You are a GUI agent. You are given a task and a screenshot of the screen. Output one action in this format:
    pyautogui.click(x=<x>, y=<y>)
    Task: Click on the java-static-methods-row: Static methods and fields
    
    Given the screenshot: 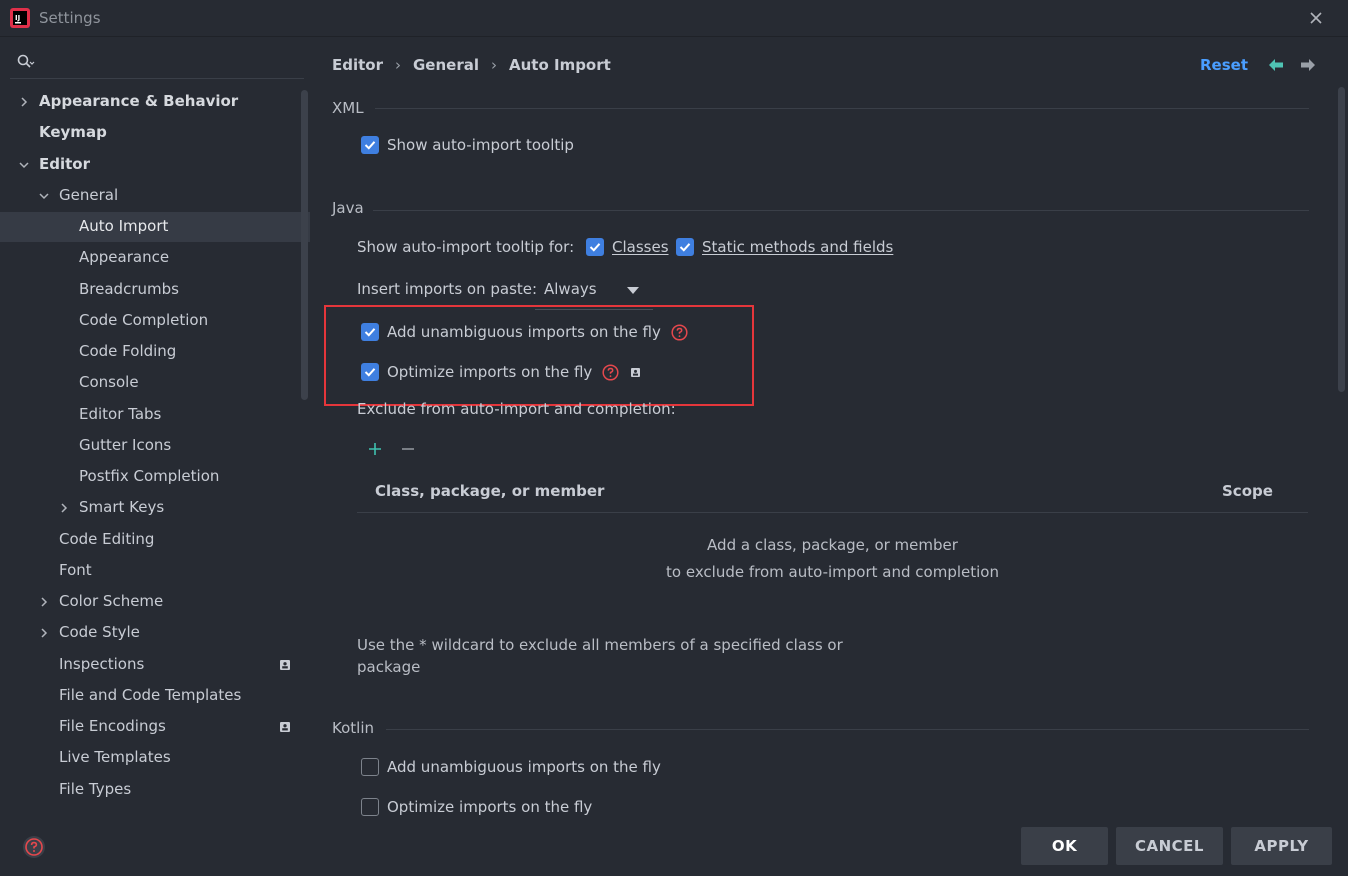 What is the action you would take?
    pyautogui.click(x=784, y=247)
    